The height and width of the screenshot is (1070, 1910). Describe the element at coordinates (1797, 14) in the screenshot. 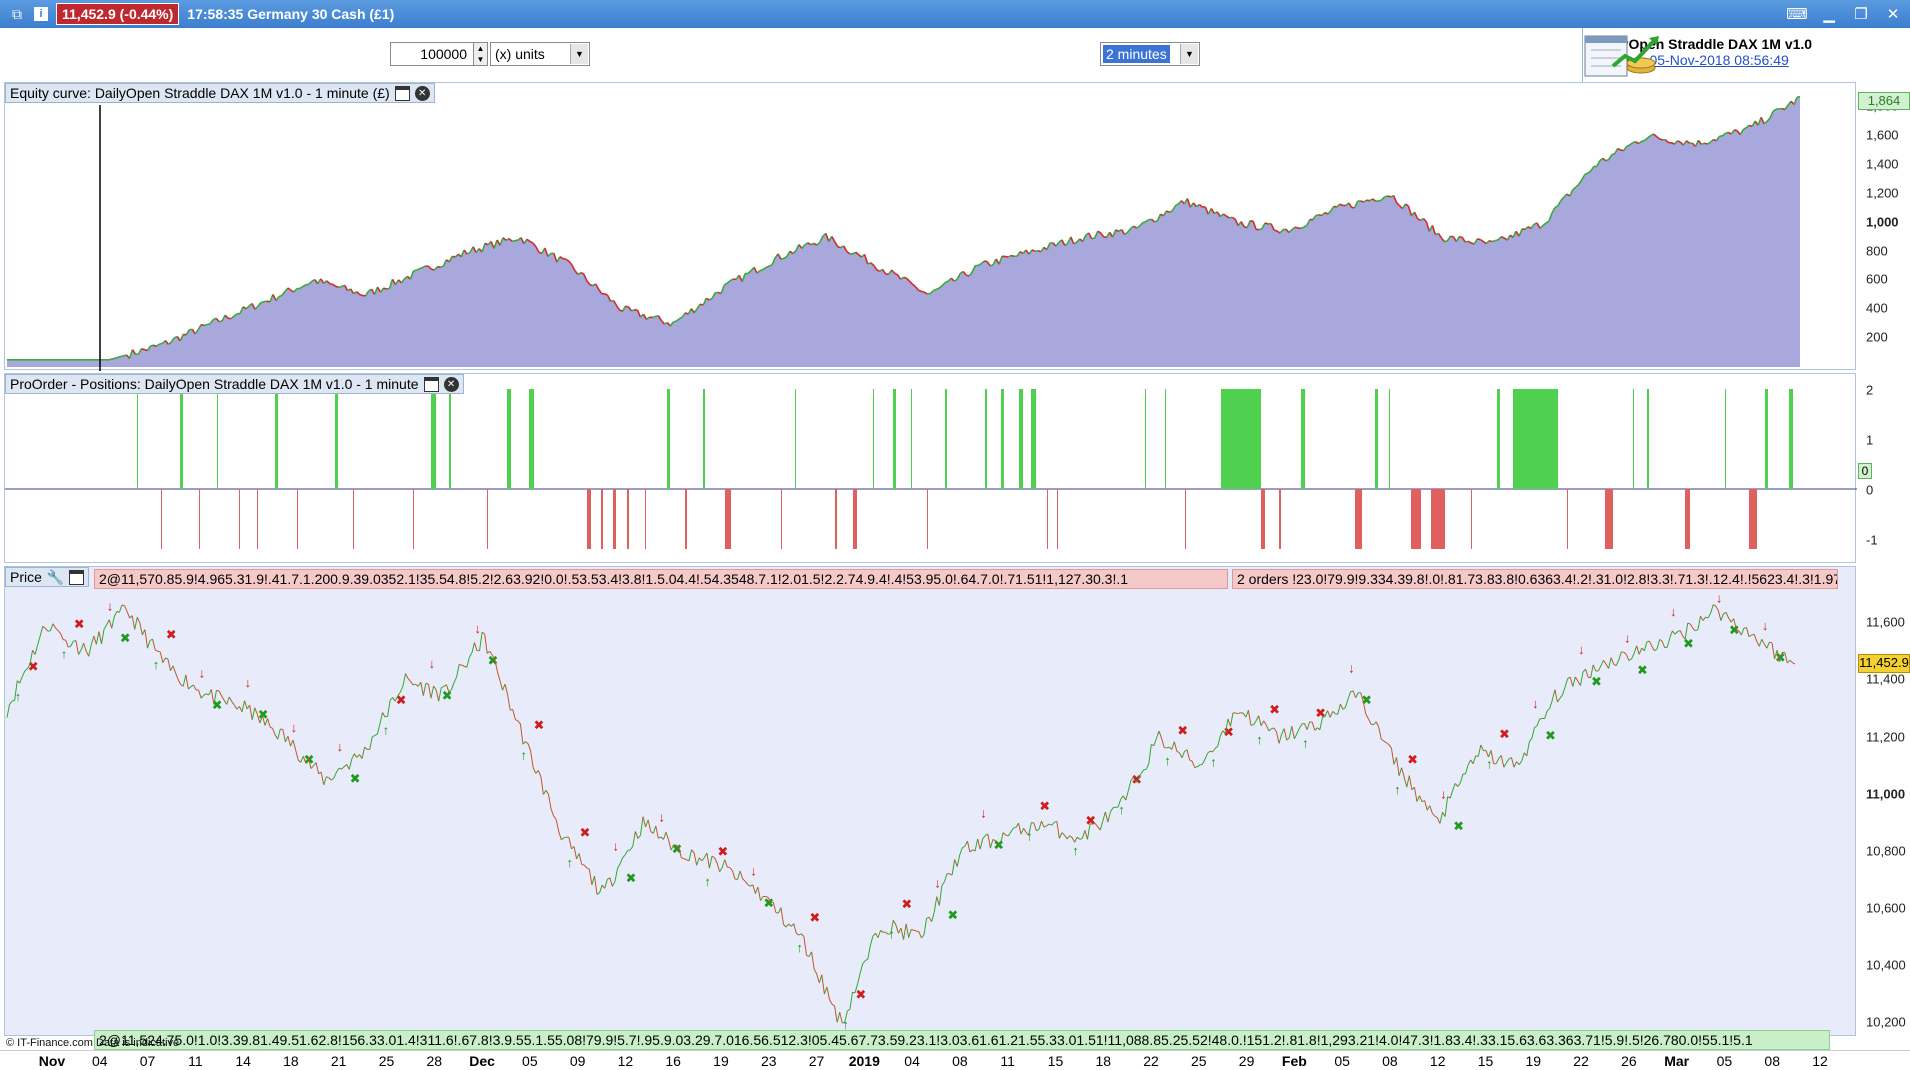

I see `keyboard-icon: ⌨` at that location.